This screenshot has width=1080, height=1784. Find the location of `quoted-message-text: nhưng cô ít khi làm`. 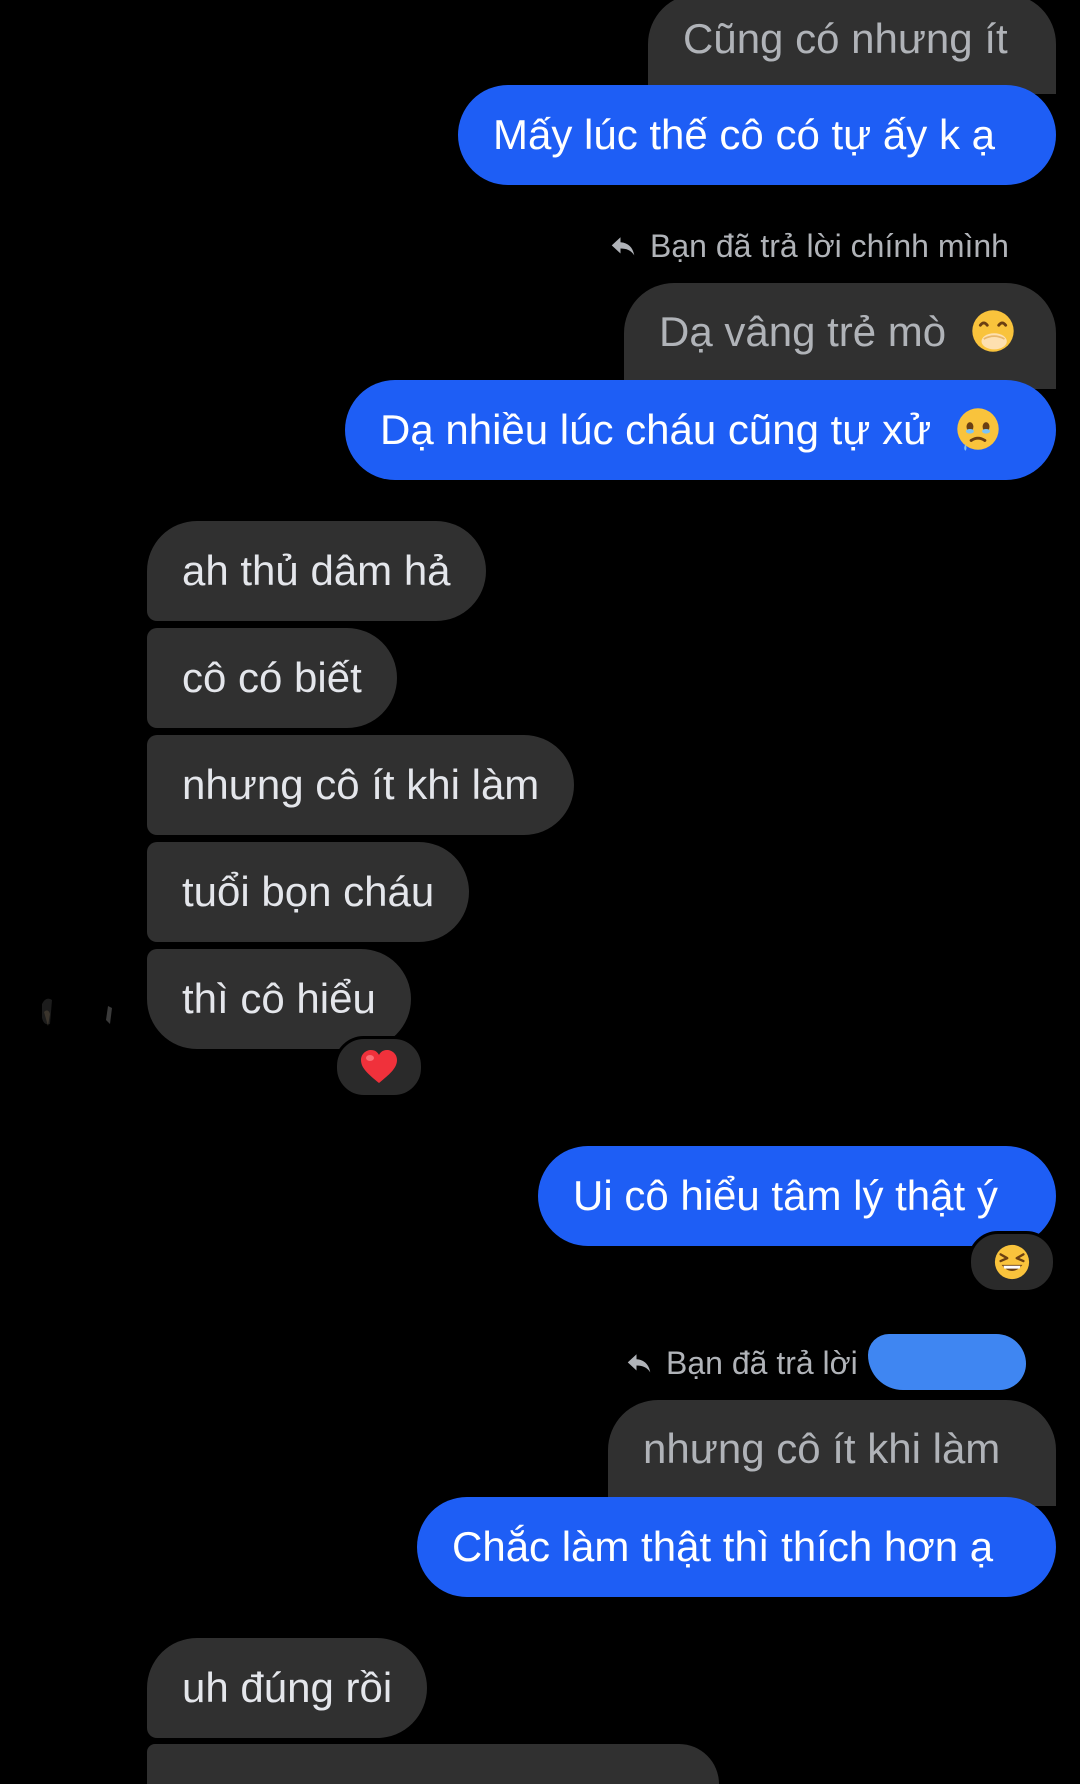

quoted-message-text: nhưng cô ít khi làm is located at coordinates (822, 1448).